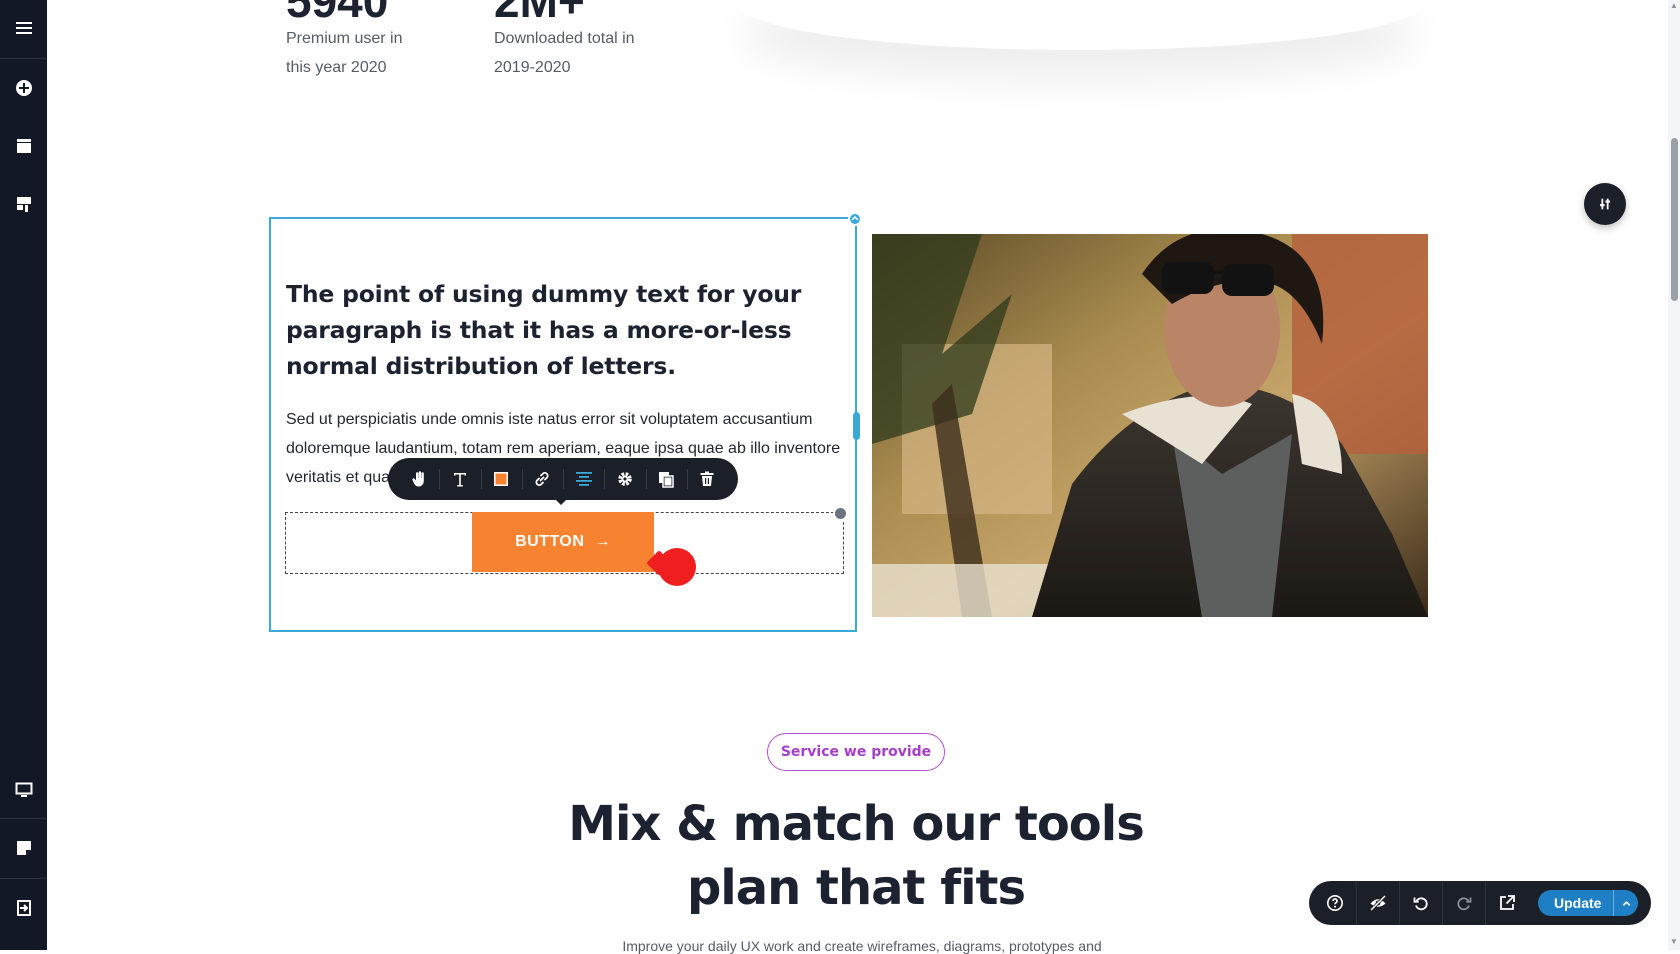 This screenshot has width=1680, height=954. Describe the element at coordinates (1506, 903) in the screenshot. I see `open-external-icon` at that location.